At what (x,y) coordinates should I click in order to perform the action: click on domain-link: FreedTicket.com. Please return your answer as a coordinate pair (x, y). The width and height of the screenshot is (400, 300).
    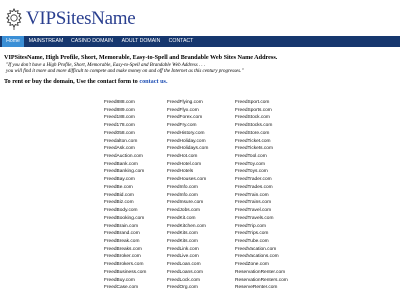
    Looking at the image, I should click on (261, 142).